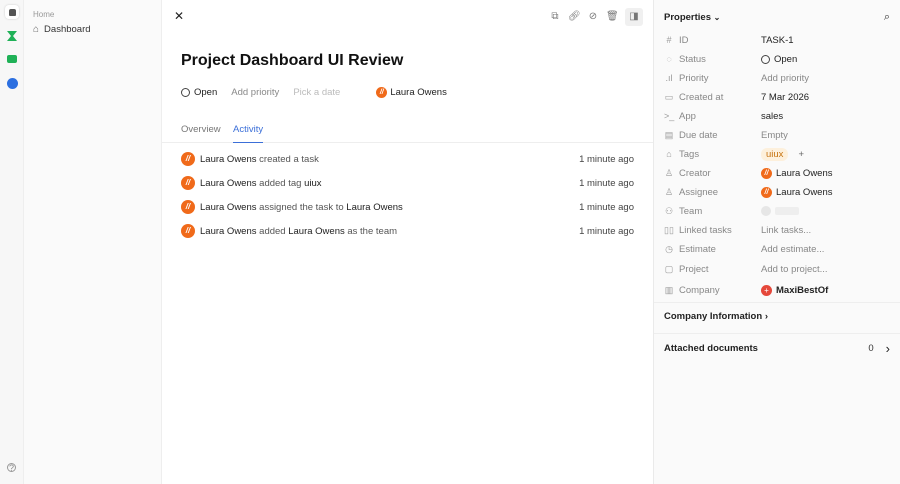 This screenshot has height=484, width=900. Describe the element at coordinates (748, 173) in the screenshot. I see `property-creator: ♙ Creator//Laura Owens` at that location.